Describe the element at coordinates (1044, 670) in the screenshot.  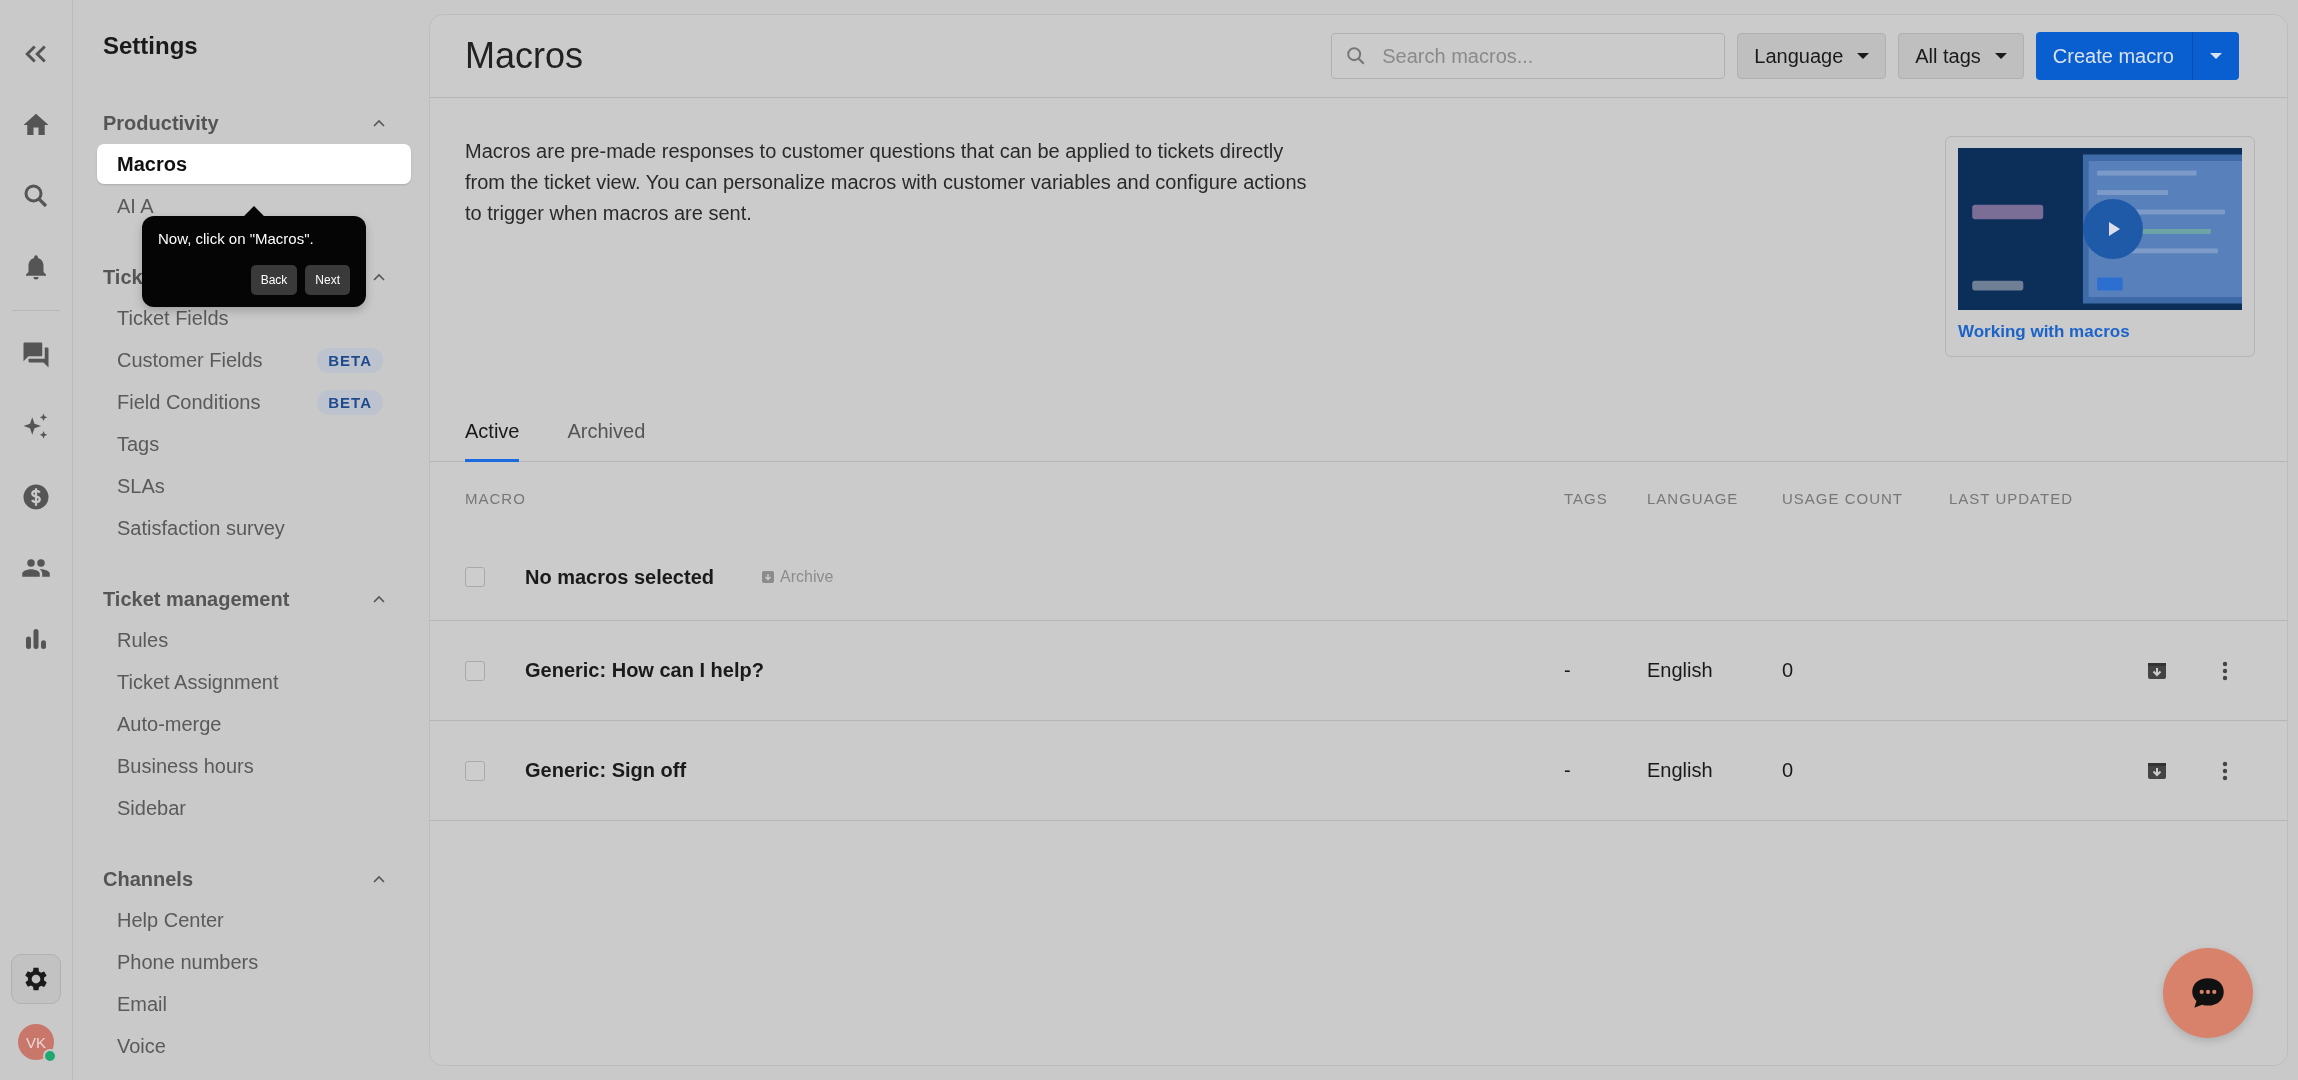
I see `macro-name: Generic: How can I help?` at that location.